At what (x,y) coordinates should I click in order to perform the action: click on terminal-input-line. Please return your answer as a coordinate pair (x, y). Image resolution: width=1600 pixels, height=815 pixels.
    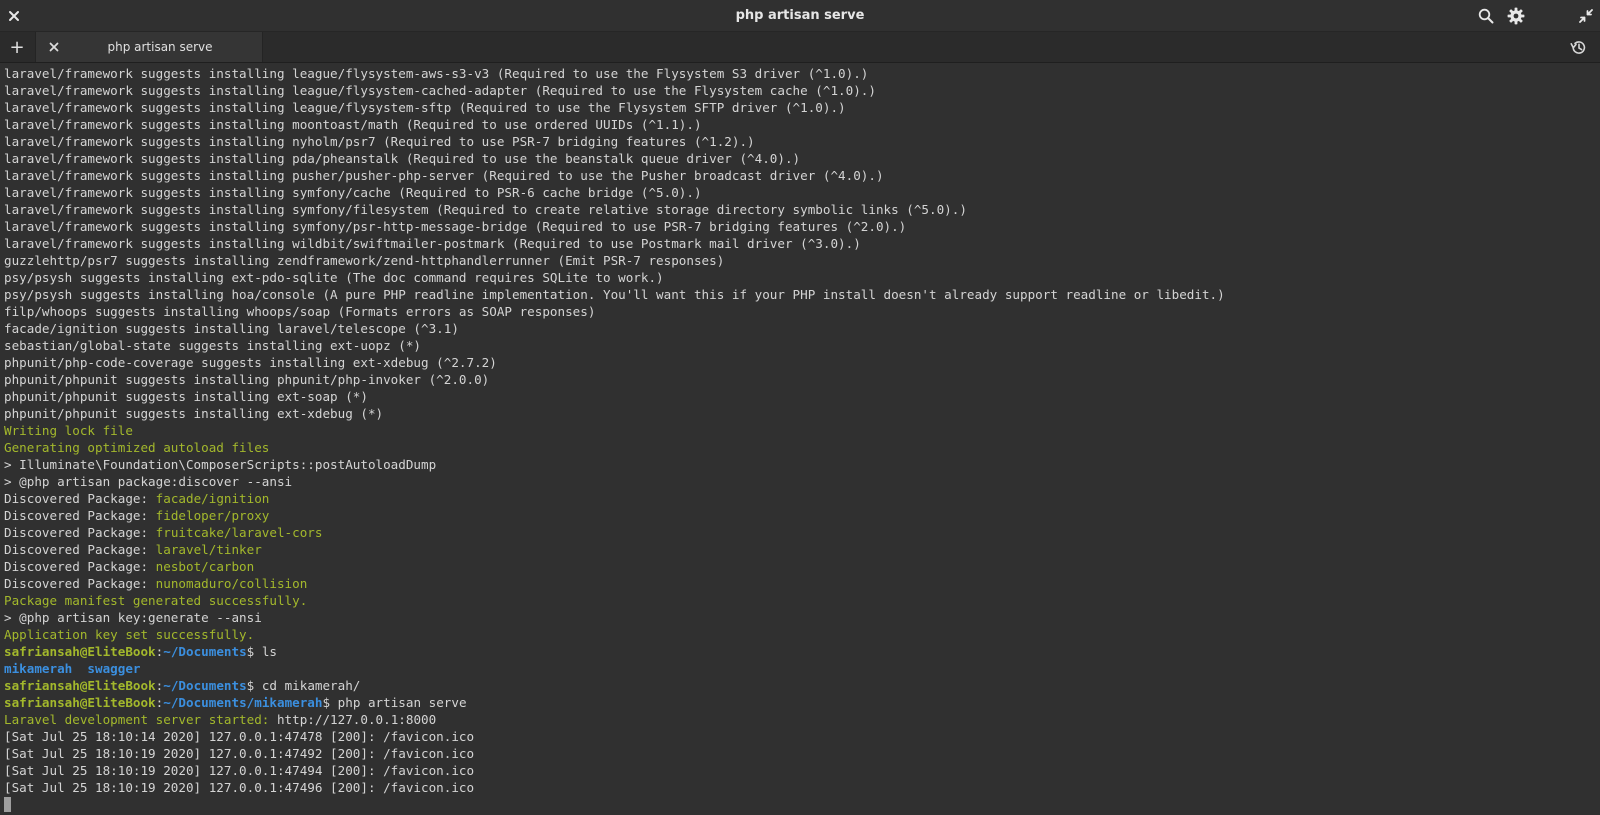
    Looking at the image, I should click on (614, 804).